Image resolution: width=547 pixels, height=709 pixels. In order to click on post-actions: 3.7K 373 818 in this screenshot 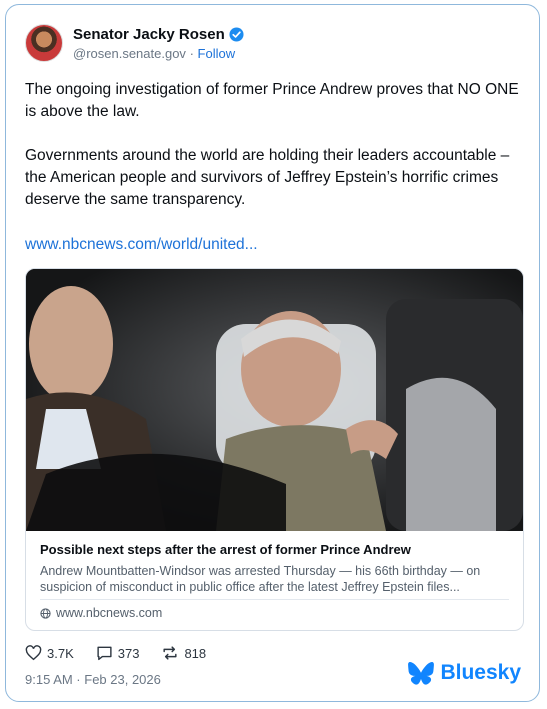, I will do `click(115, 653)`.